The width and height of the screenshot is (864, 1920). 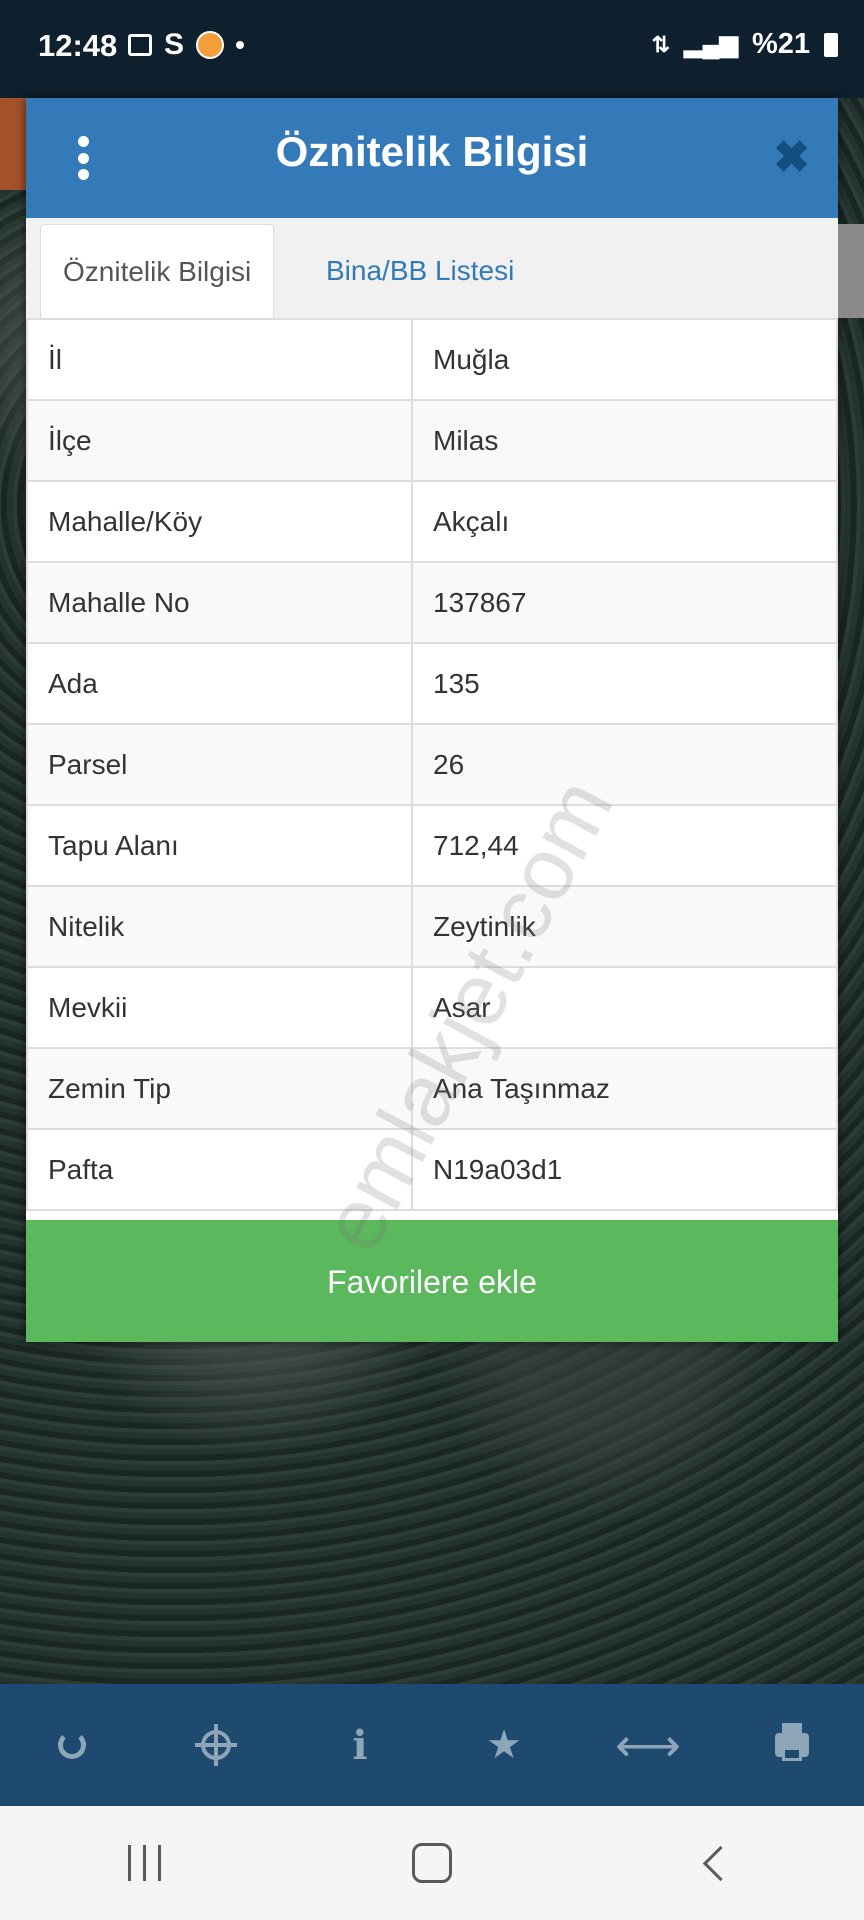 I want to click on table-row: Nitelik Zeytinlik, so click(x=432, y=926).